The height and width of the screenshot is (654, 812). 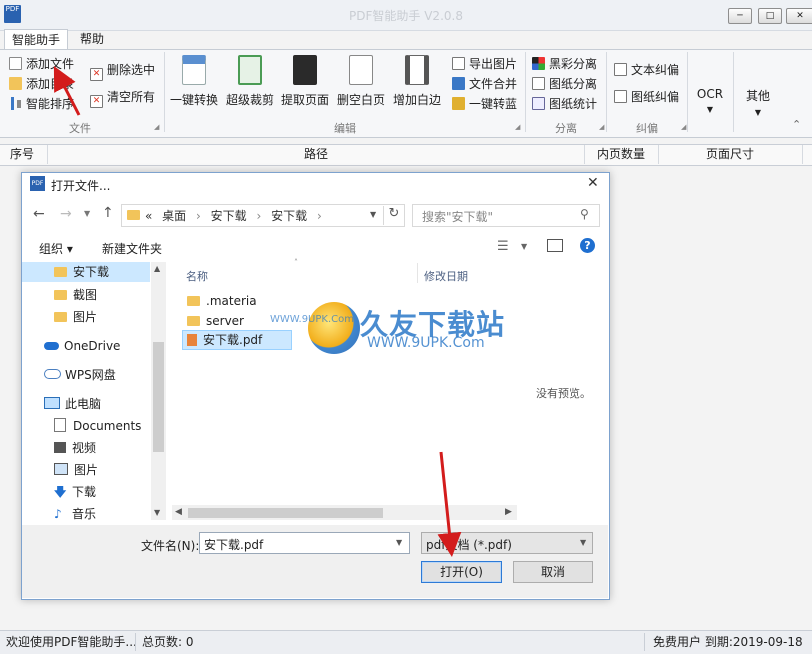 What do you see at coordinates (646, 97) in the screenshot?
I see `drawing-deskew-button: 图纸纠偏` at bounding box center [646, 97].